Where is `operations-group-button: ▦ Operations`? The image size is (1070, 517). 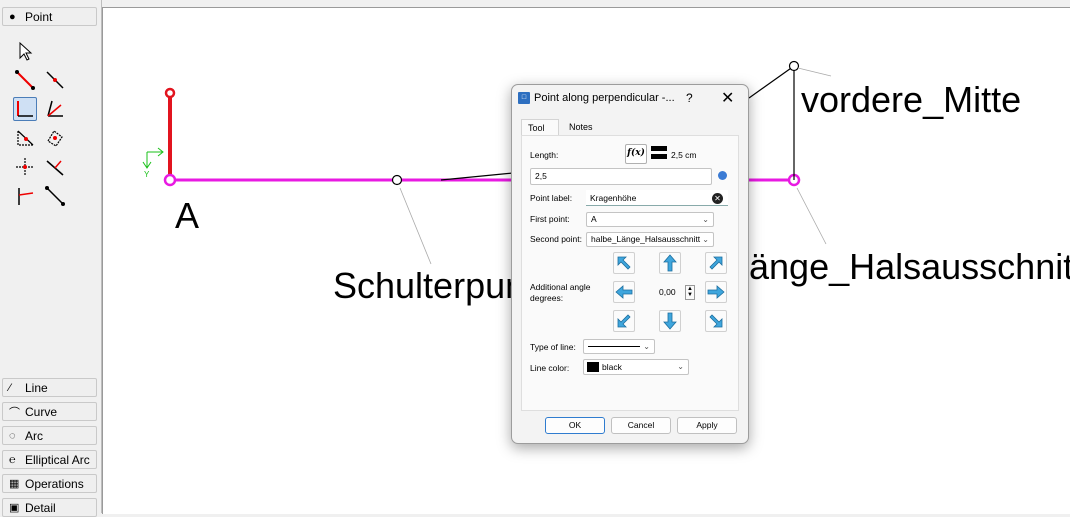
operations-group-button: ▦ Operations is located at coordinates (49, 483).